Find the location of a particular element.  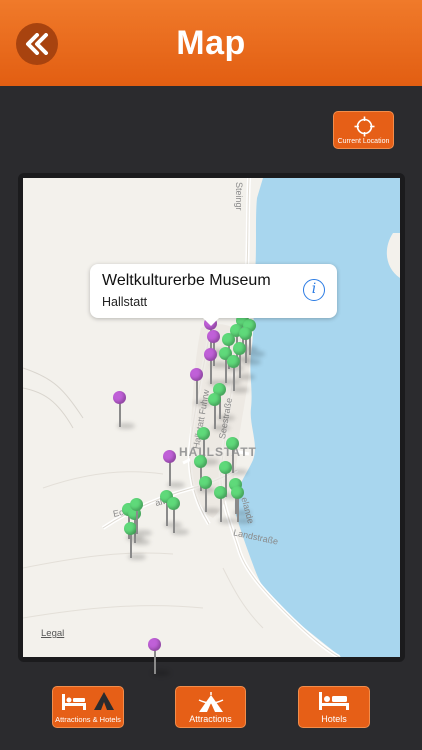

header-bar: Map is located at coordinates (211, 43).